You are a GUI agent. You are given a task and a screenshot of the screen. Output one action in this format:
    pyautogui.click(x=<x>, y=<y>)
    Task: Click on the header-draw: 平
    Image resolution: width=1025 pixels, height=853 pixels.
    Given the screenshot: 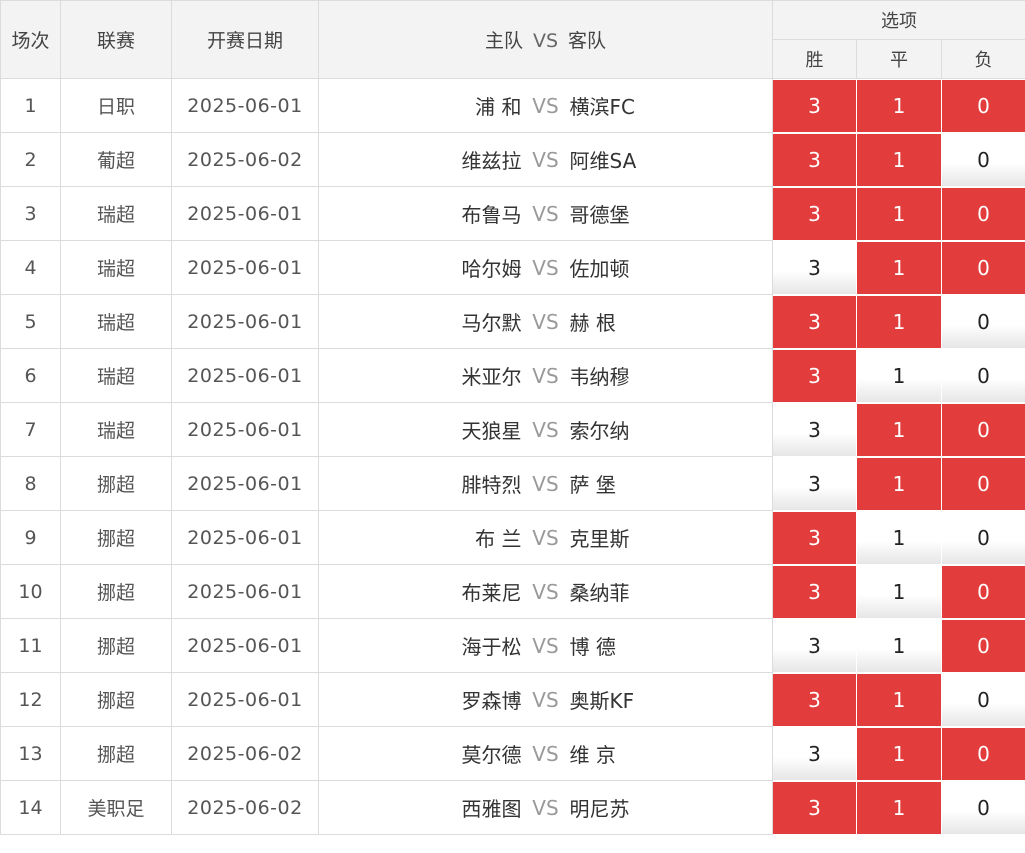 What is the action you would take?
    pyautogui.click(x=899, y=59)
    